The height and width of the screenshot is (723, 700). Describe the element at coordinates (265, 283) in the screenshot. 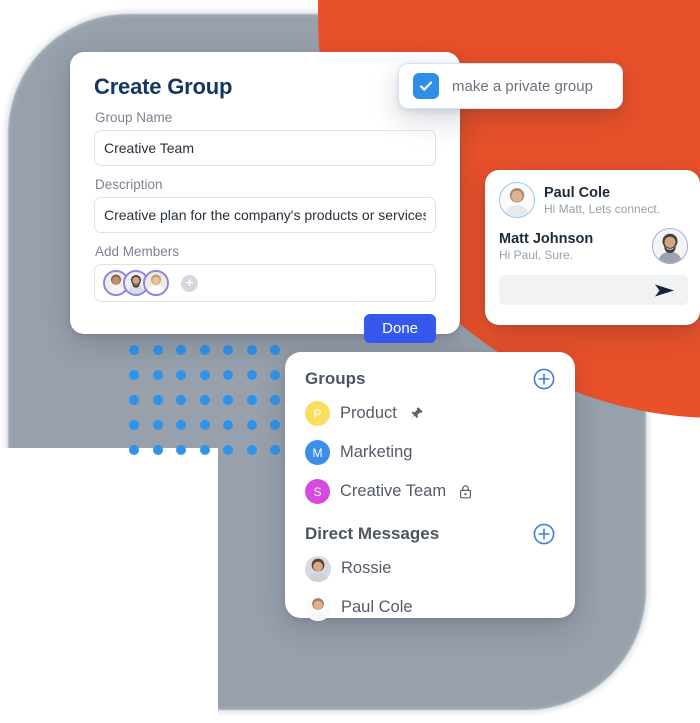

I see `add-members-box: +` at that location.